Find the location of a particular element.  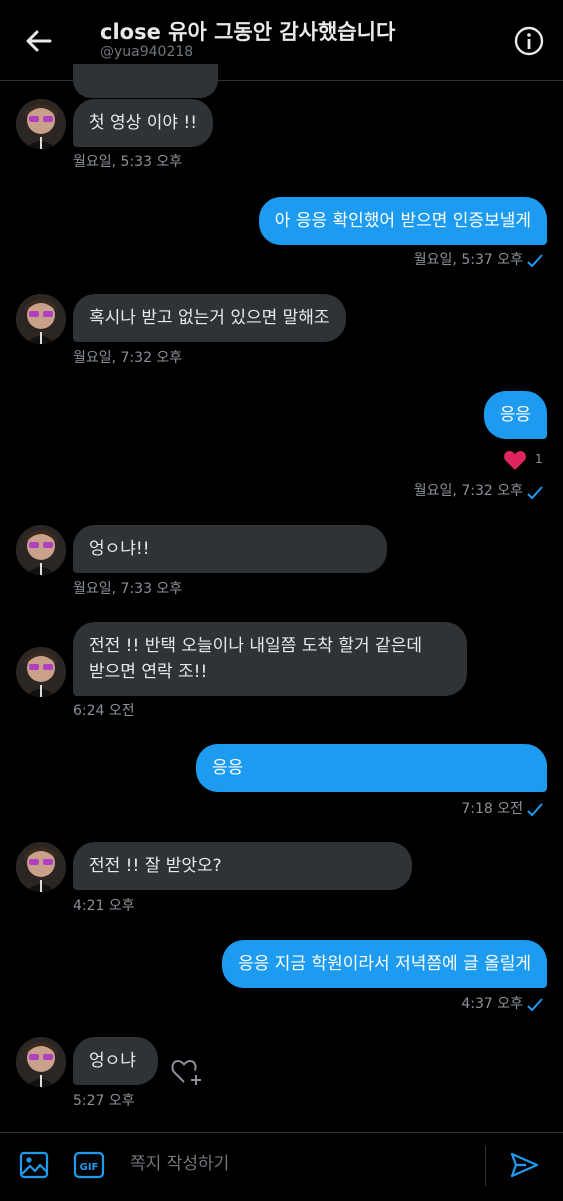

message-bubble-incoming: 전전 !! 잘 받앗오? is located at coordinates (242, 866).